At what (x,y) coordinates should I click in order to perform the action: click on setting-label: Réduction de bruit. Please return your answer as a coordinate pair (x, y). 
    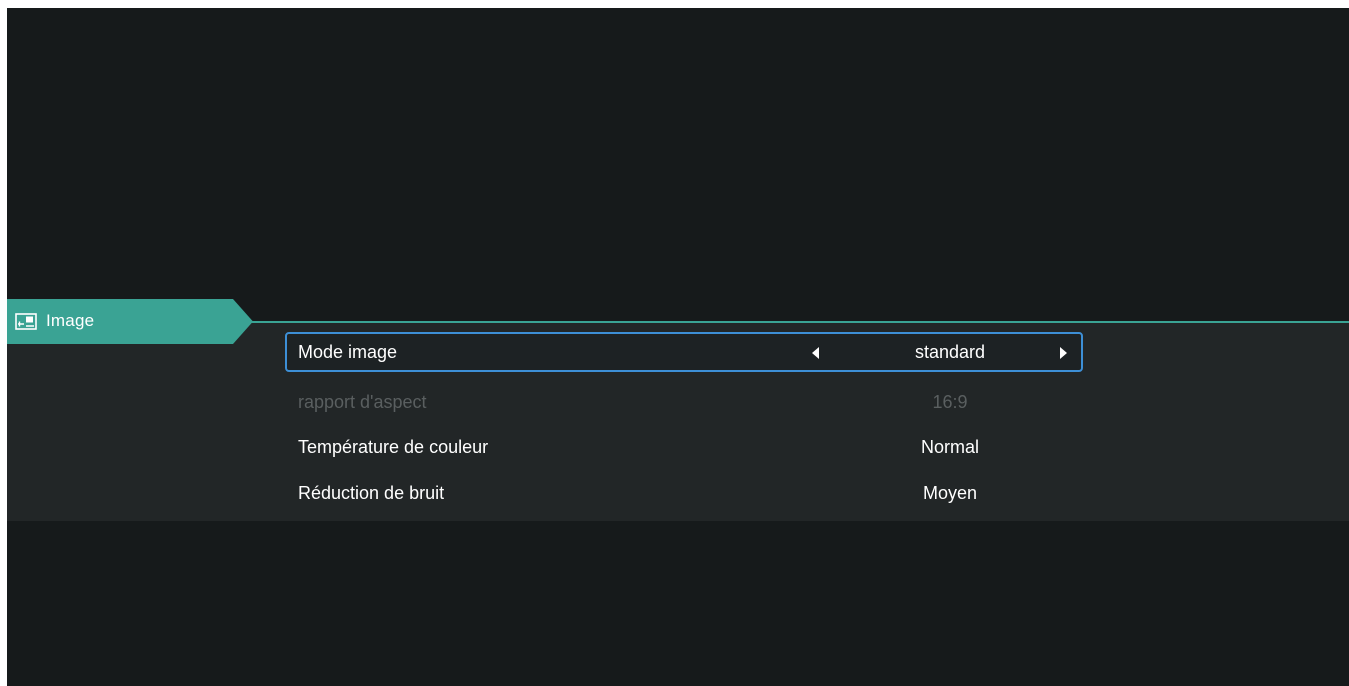
    Looking at the image, I should click on (371, 493).